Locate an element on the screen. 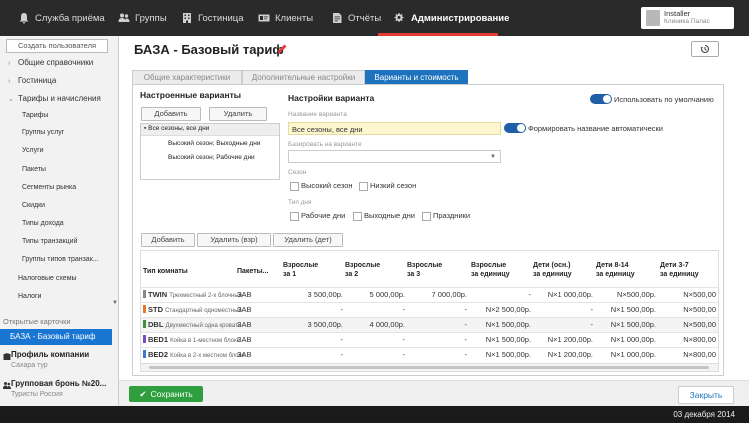 This screenshot has width=749, height=423. sidebar-group-general: › Общие справочники is located at coordinates (46, 63).